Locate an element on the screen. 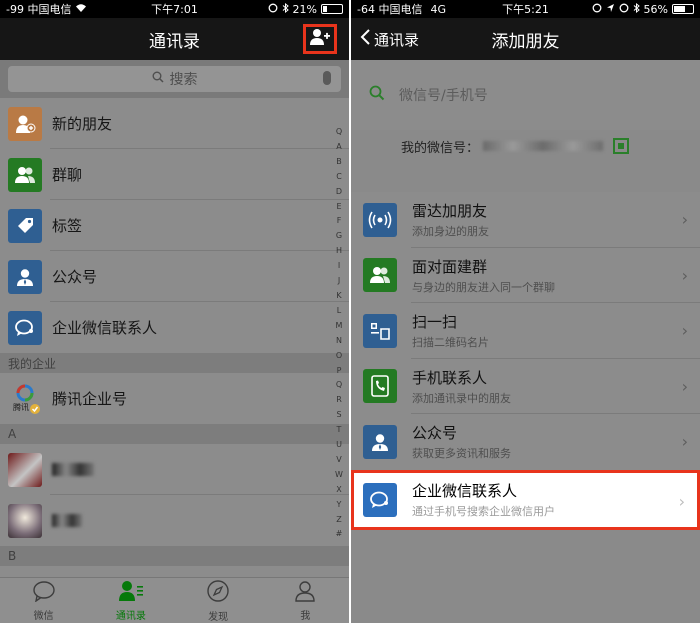 The width and height of the screenshot is (700, 623). group-icon is located at coordinates (25, 174).